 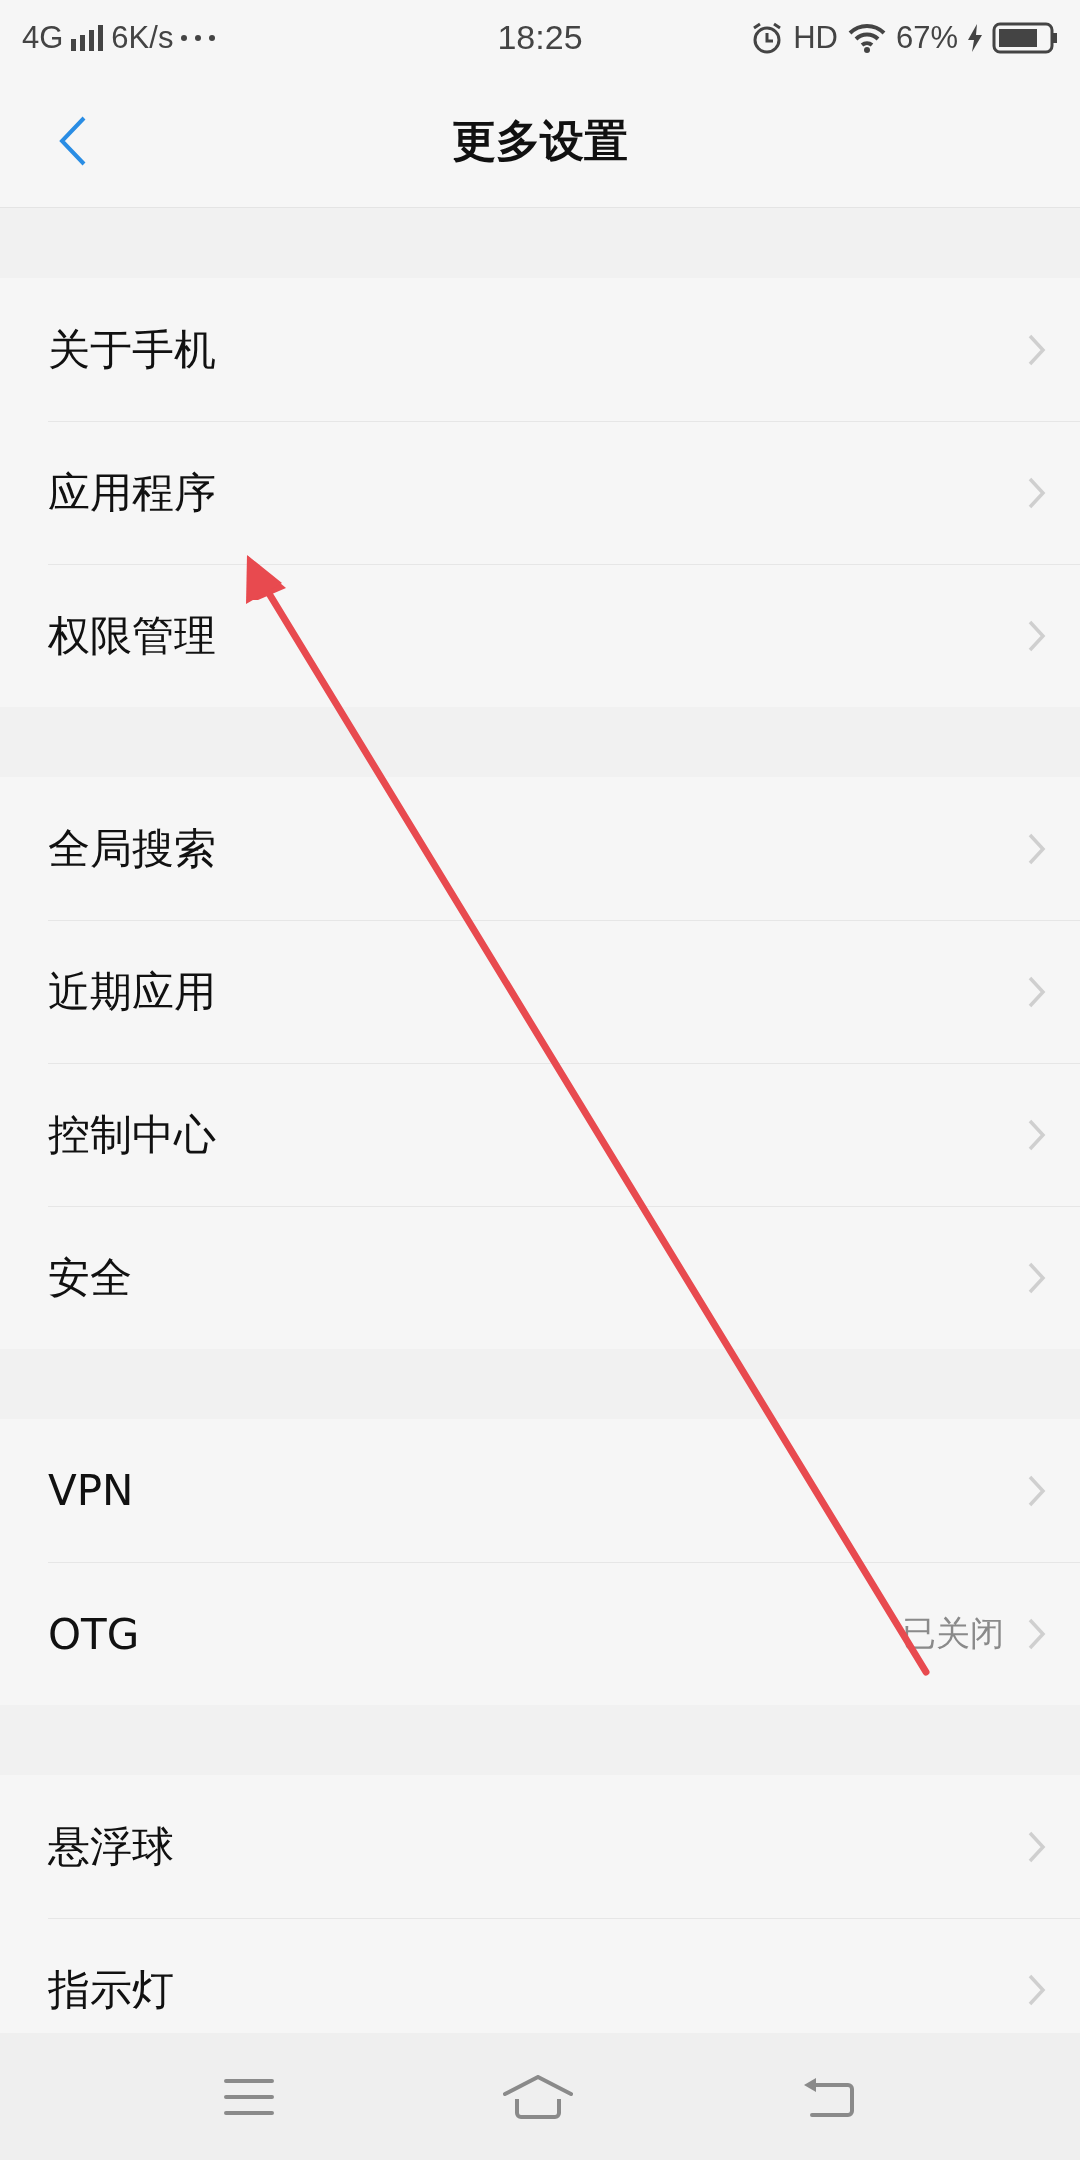 What do you see at coordinates (815, 37) in the screenshot?
I see `hd-label: HD` at bounding box center [815, 37].